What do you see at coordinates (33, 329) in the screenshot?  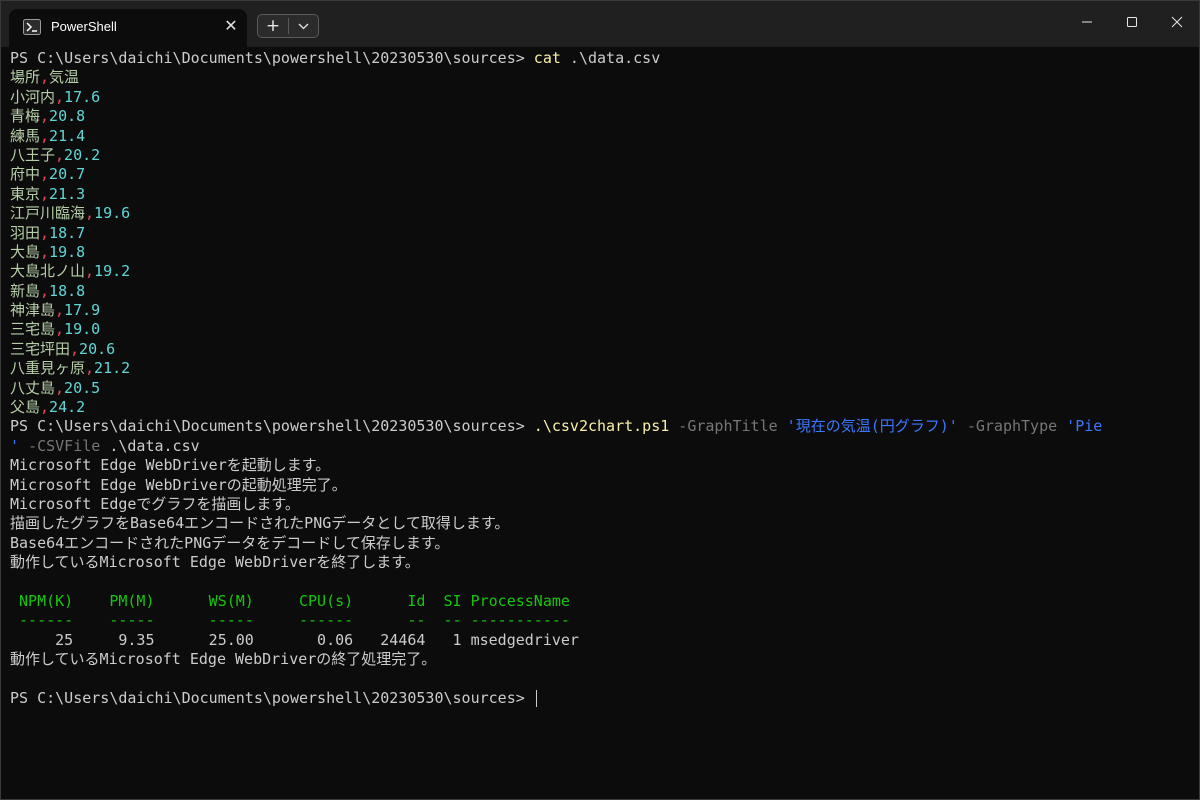 I see `csv-place: 三宅島` at bounding box center [33, 329].